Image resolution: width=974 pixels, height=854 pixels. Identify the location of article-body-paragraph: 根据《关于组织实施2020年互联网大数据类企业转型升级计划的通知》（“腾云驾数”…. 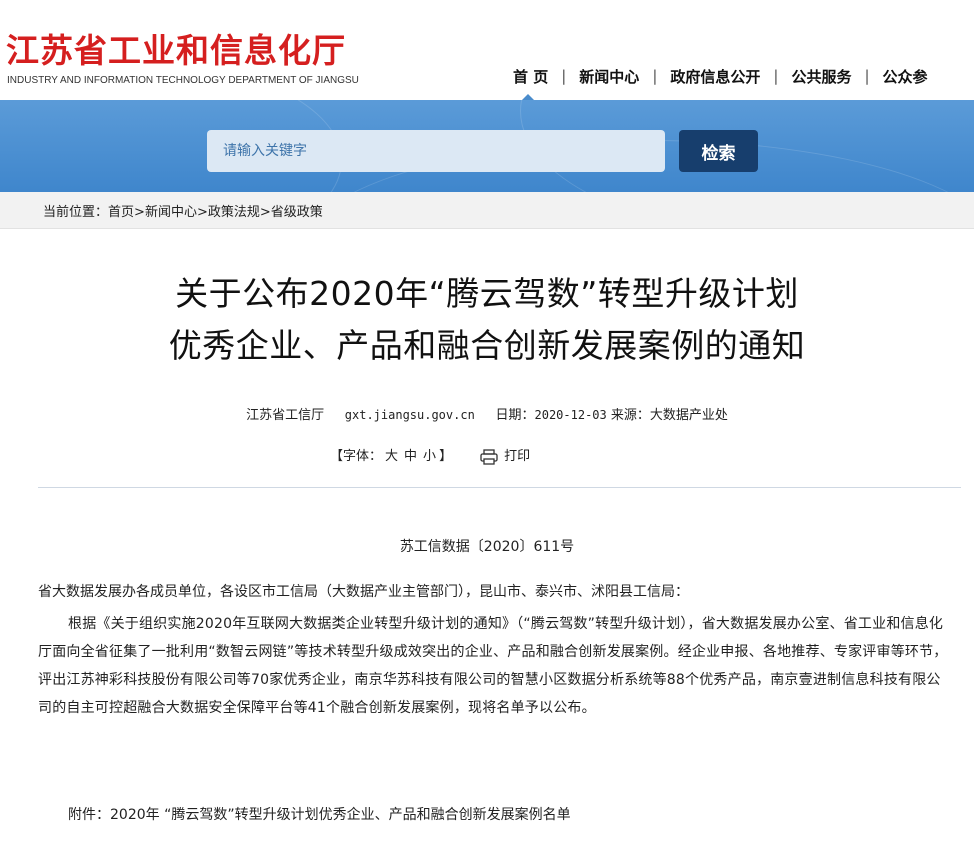
(493, 666).